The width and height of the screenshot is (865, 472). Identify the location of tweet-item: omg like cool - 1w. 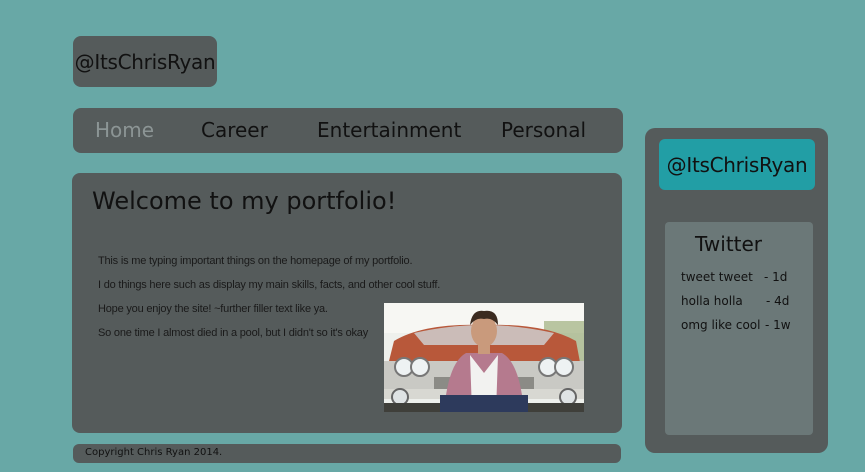
(746, 325).